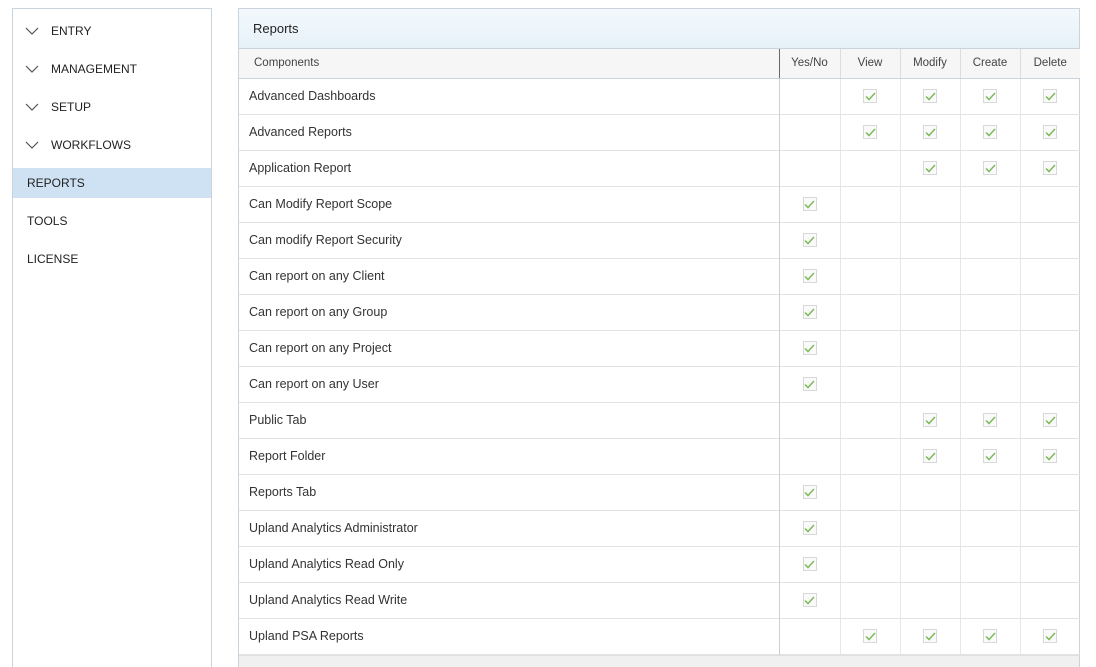  Describe the element at coordinates (112, 107) in the screenshot. I see `sidebar-item-setup: SETUP` at that location.